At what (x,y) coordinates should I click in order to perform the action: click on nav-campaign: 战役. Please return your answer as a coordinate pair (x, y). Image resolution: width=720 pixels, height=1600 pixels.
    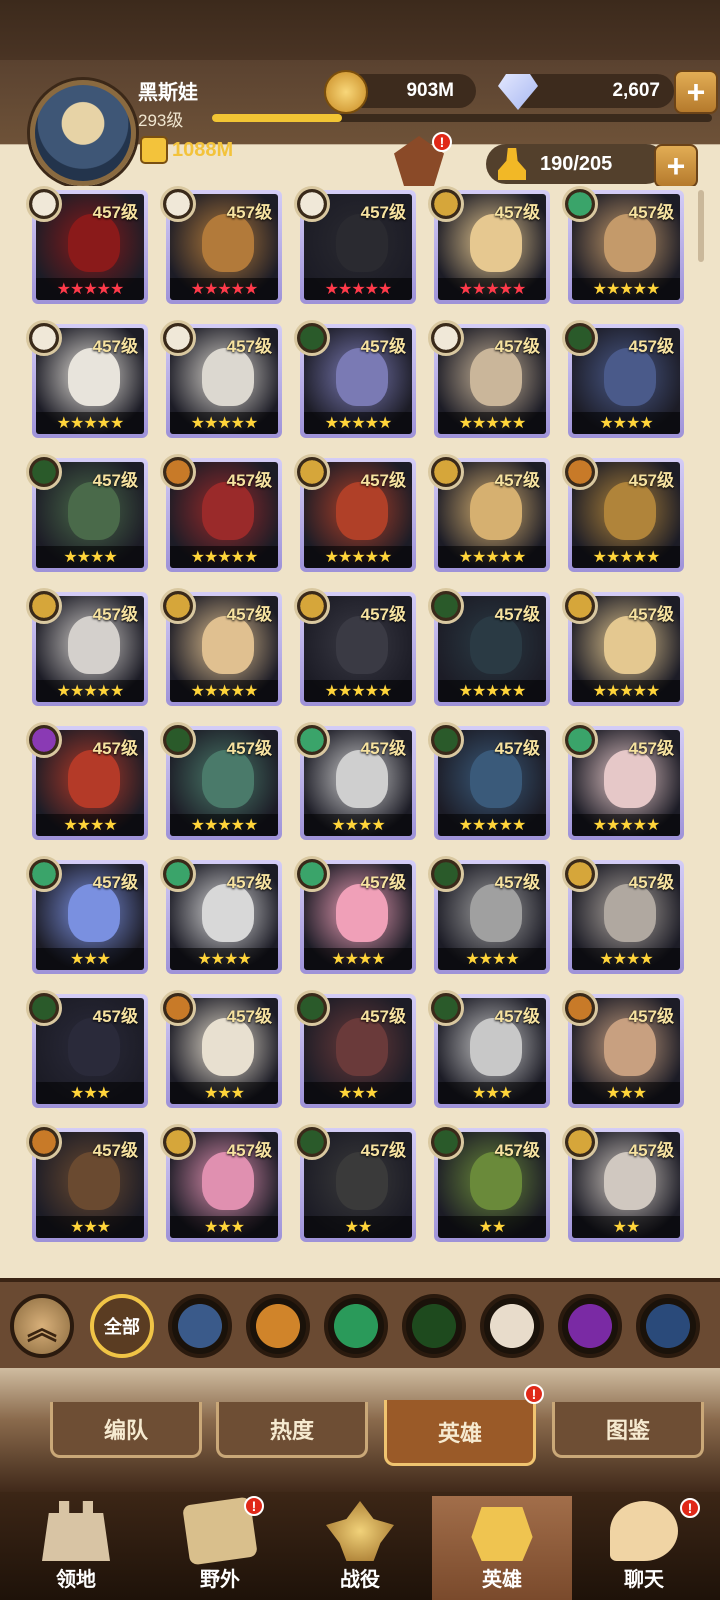
    Looking at the image, I should click on (360, 1548).